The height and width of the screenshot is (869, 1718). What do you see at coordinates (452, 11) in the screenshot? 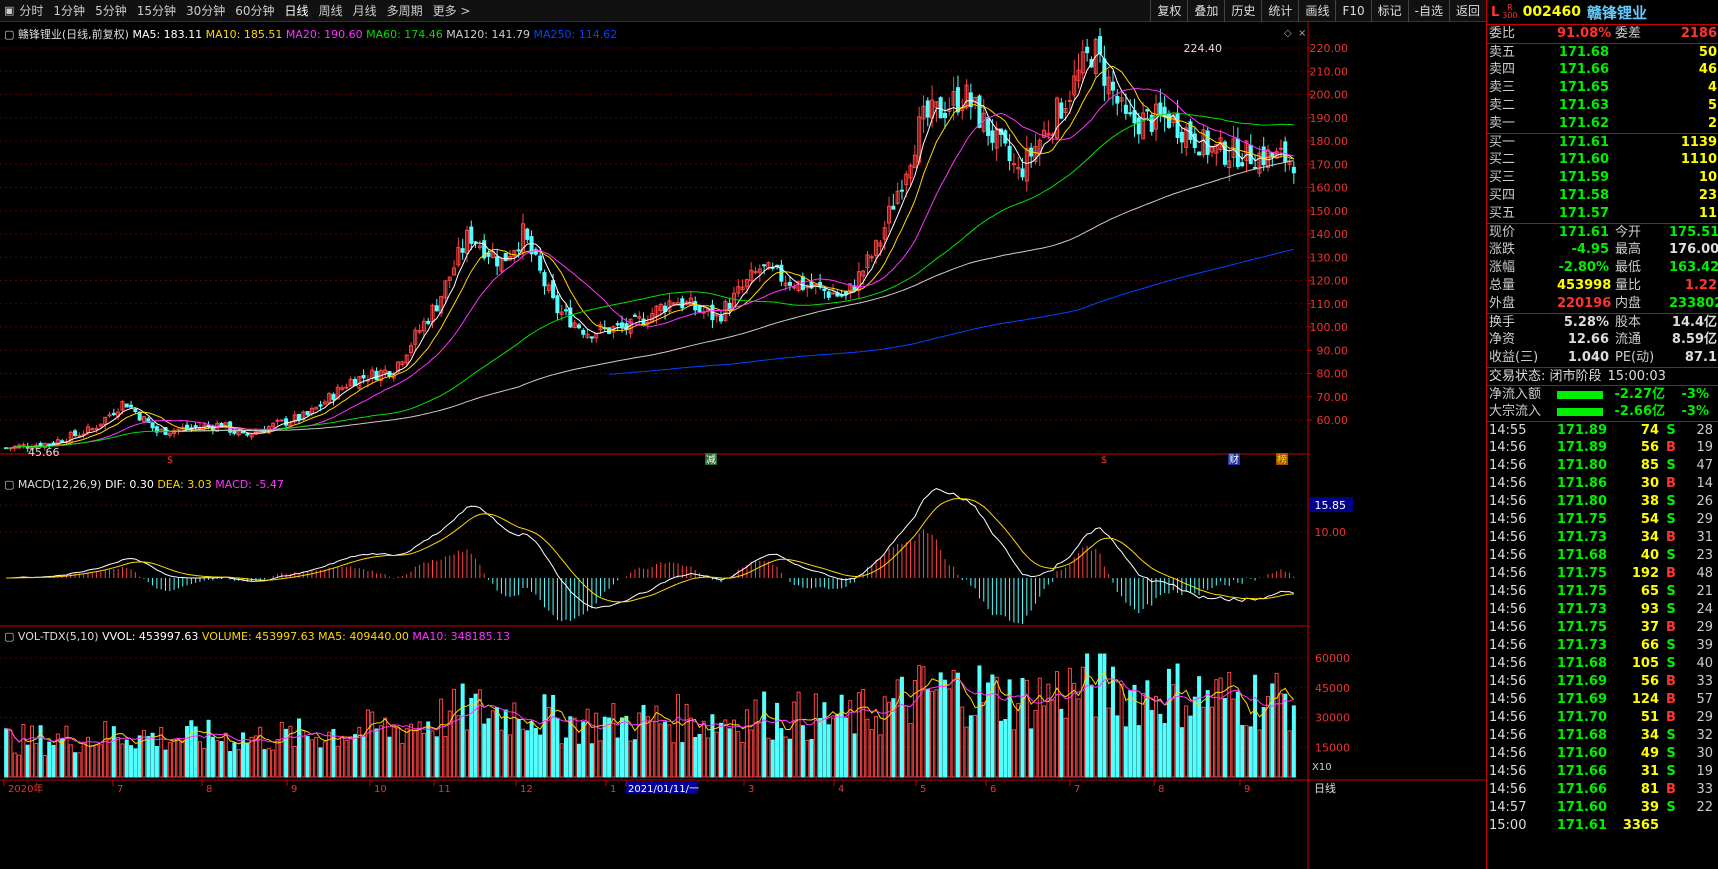
I see `tab-period-10: 更多 >` at bounding box center [452, 11].